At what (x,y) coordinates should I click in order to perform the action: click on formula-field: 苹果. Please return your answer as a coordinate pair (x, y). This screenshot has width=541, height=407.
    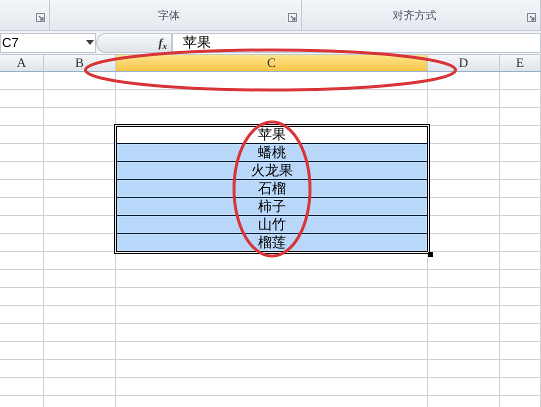
    Looking at the image, I should click on (356, 42).